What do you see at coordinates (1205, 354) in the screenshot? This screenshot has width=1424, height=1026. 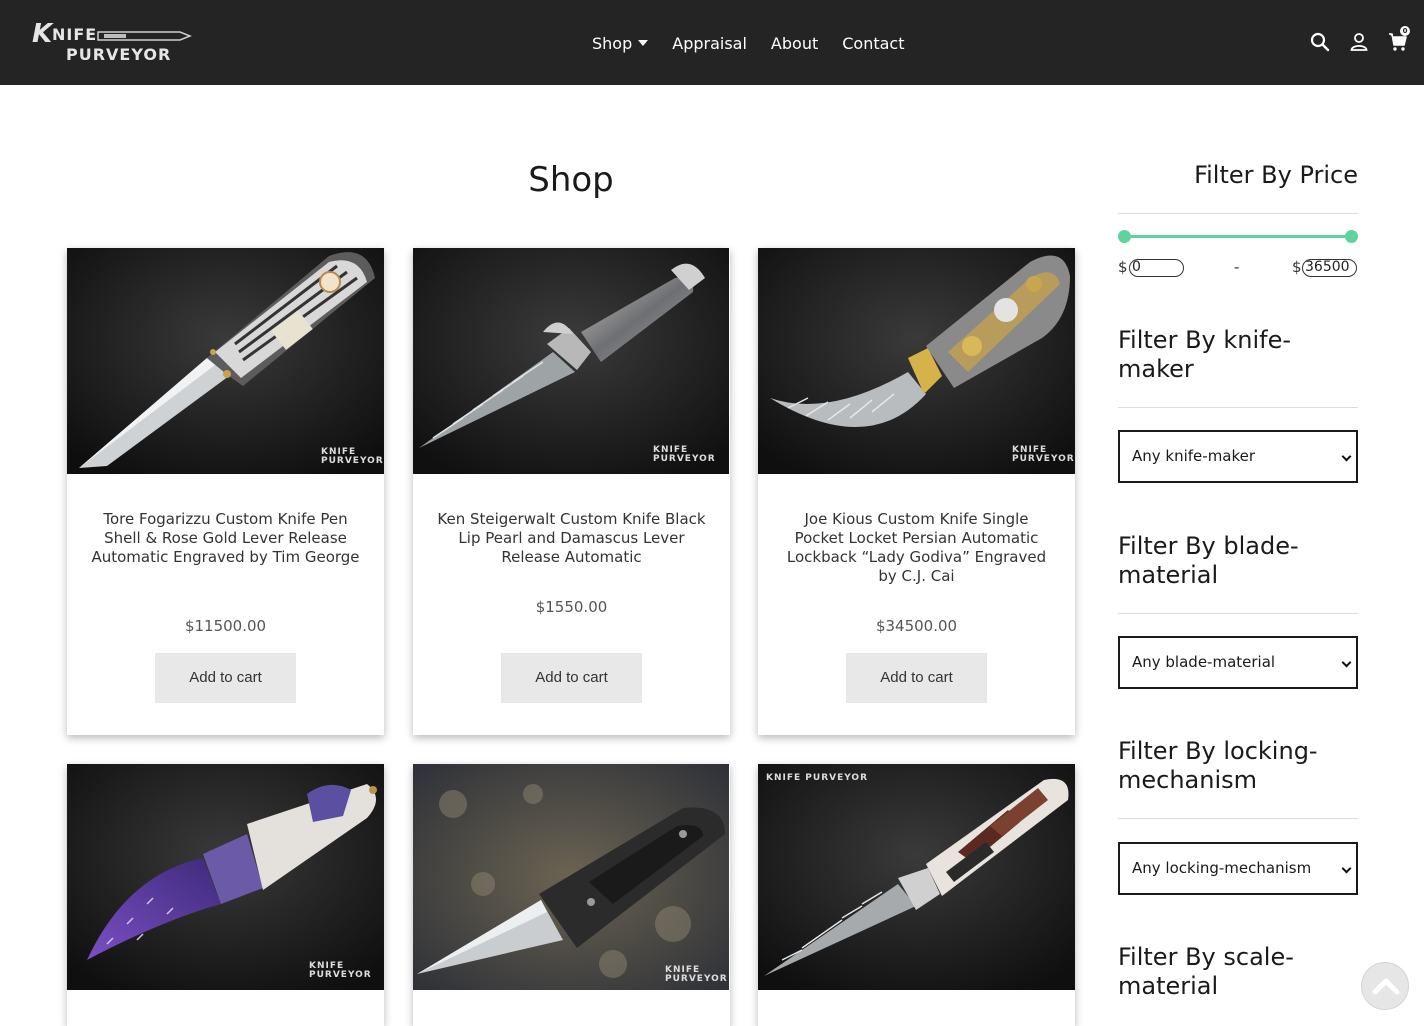 I see `filter-knife-maker-title: Filter By knife-maker` at bounding box center [1205, 354].